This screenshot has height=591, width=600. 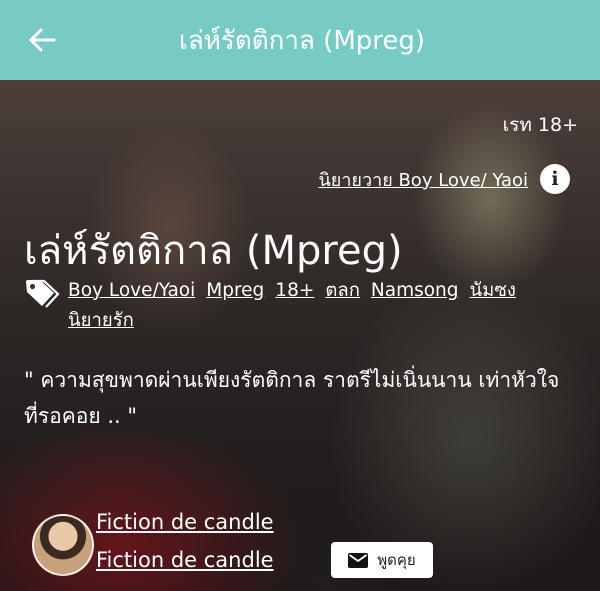 I want to click on category-link: นิยายวาย Boy Love/ Yaoi, so click(x=423, y=179).